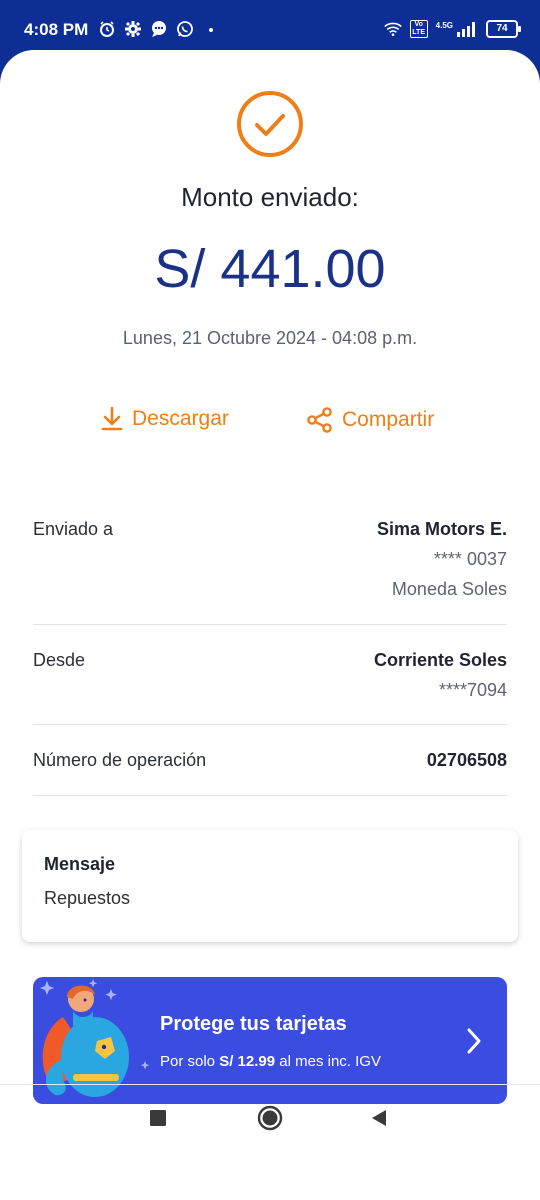 The image size is (540, 1200). I want to click on detail-row-operation: Número de operación 02706508, so click(270, 760).